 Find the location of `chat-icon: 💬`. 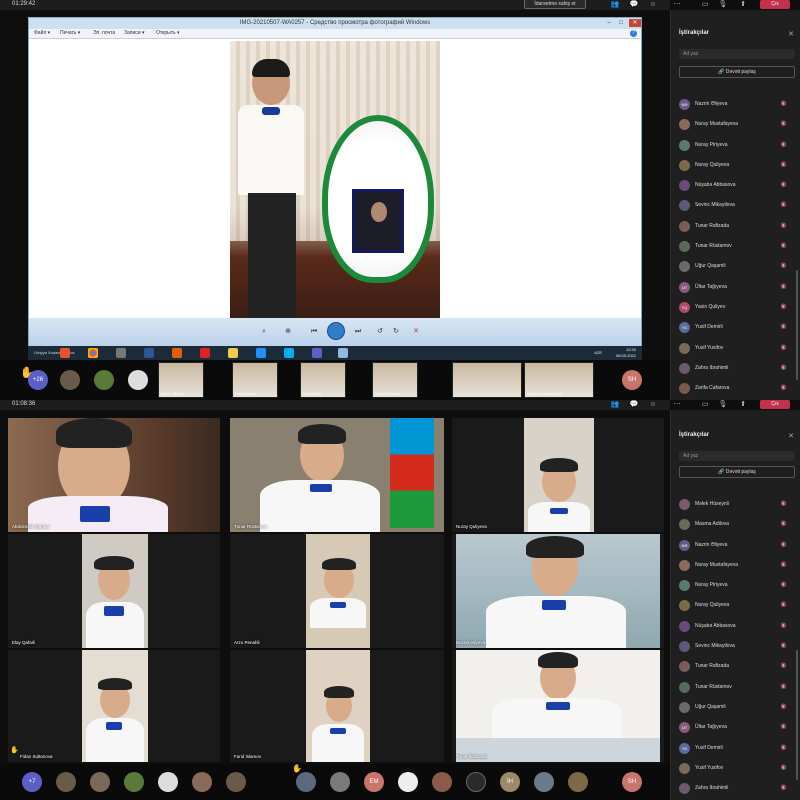

chat-icon: 💬 is located at coordinates (634, 4).